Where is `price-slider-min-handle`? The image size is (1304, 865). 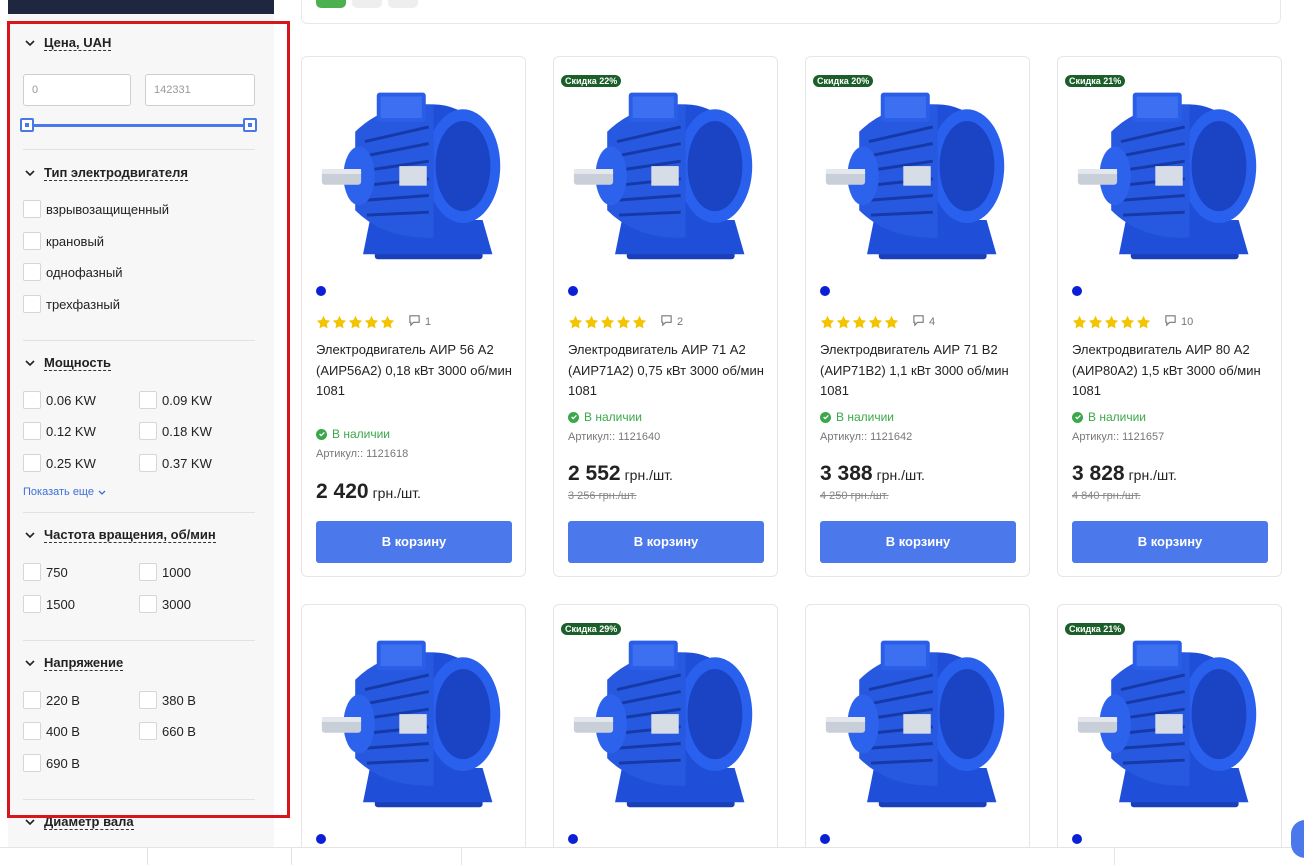
price-slider-min-handle is located at coordinates (27, 125).